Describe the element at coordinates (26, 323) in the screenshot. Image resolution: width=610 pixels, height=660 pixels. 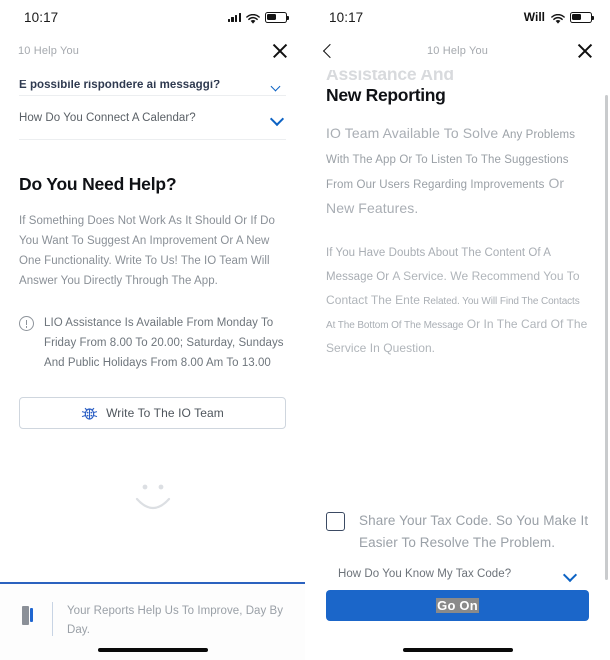
I see `info-circle-icon` at that location.